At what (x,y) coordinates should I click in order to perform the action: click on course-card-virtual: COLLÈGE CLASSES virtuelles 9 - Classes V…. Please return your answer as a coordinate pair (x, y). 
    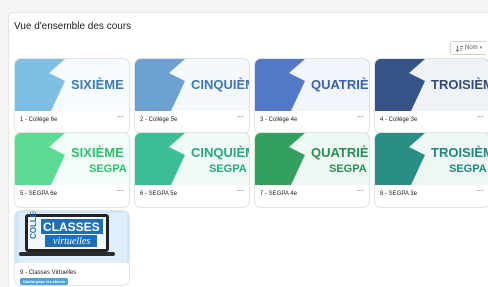
    Looking at the image, I should click on (72, 248).